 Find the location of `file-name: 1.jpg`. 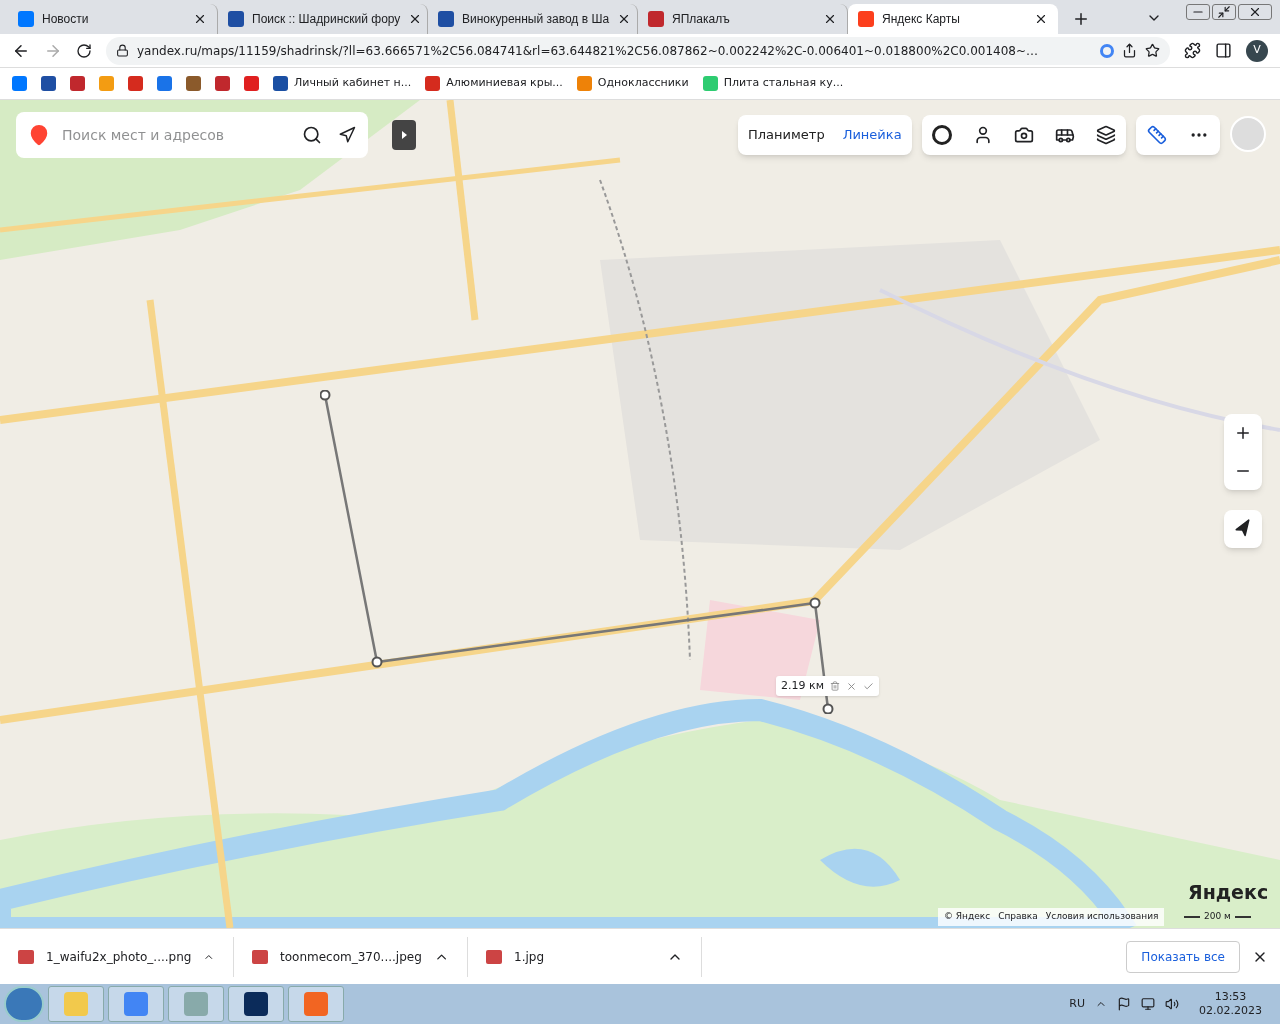

file-name: 1.jpg is located at coordinates (530, 957).